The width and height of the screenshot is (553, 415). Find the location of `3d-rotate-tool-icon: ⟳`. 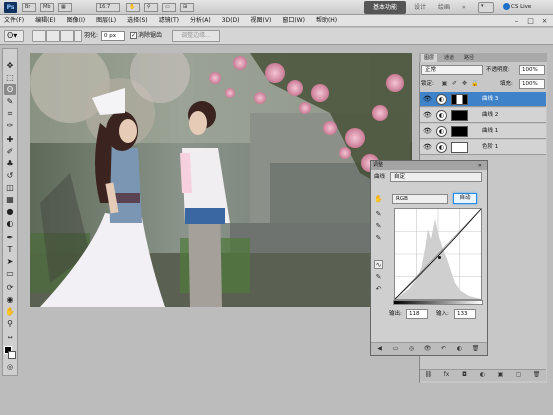

3d-rotate-tool-icon: ⟳ is located at coordinates (10, 287).